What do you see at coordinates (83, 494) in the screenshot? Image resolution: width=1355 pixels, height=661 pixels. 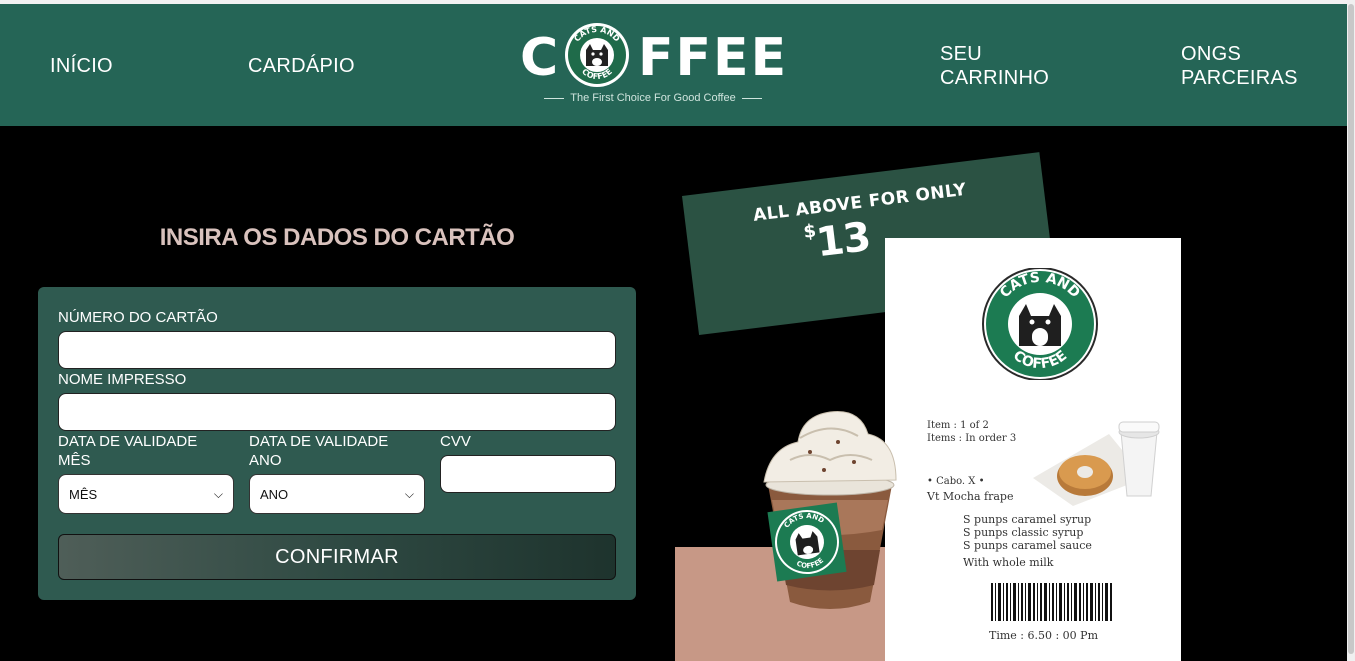 I see `month-select-value: MÊS` at bounding box center [83, 494].